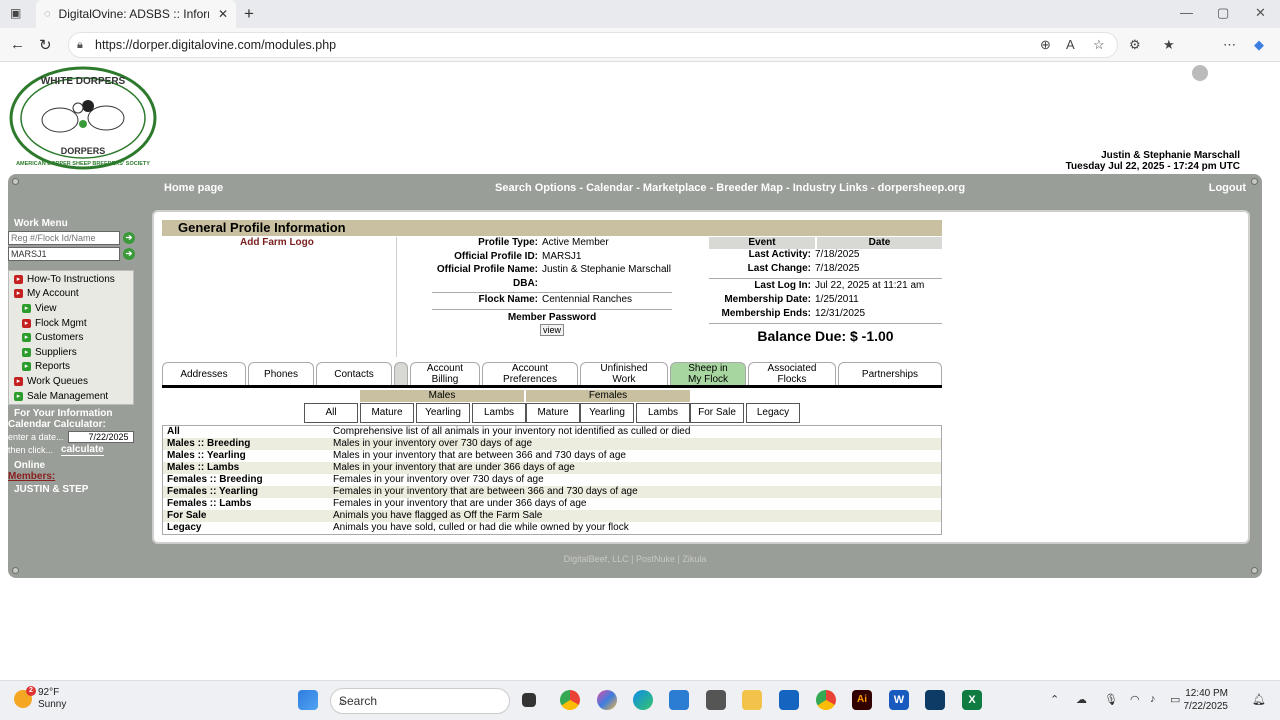  Describe the element at coordinates (354, 373) in the screenshot. I see `profile-tab: Contacts` at that location.